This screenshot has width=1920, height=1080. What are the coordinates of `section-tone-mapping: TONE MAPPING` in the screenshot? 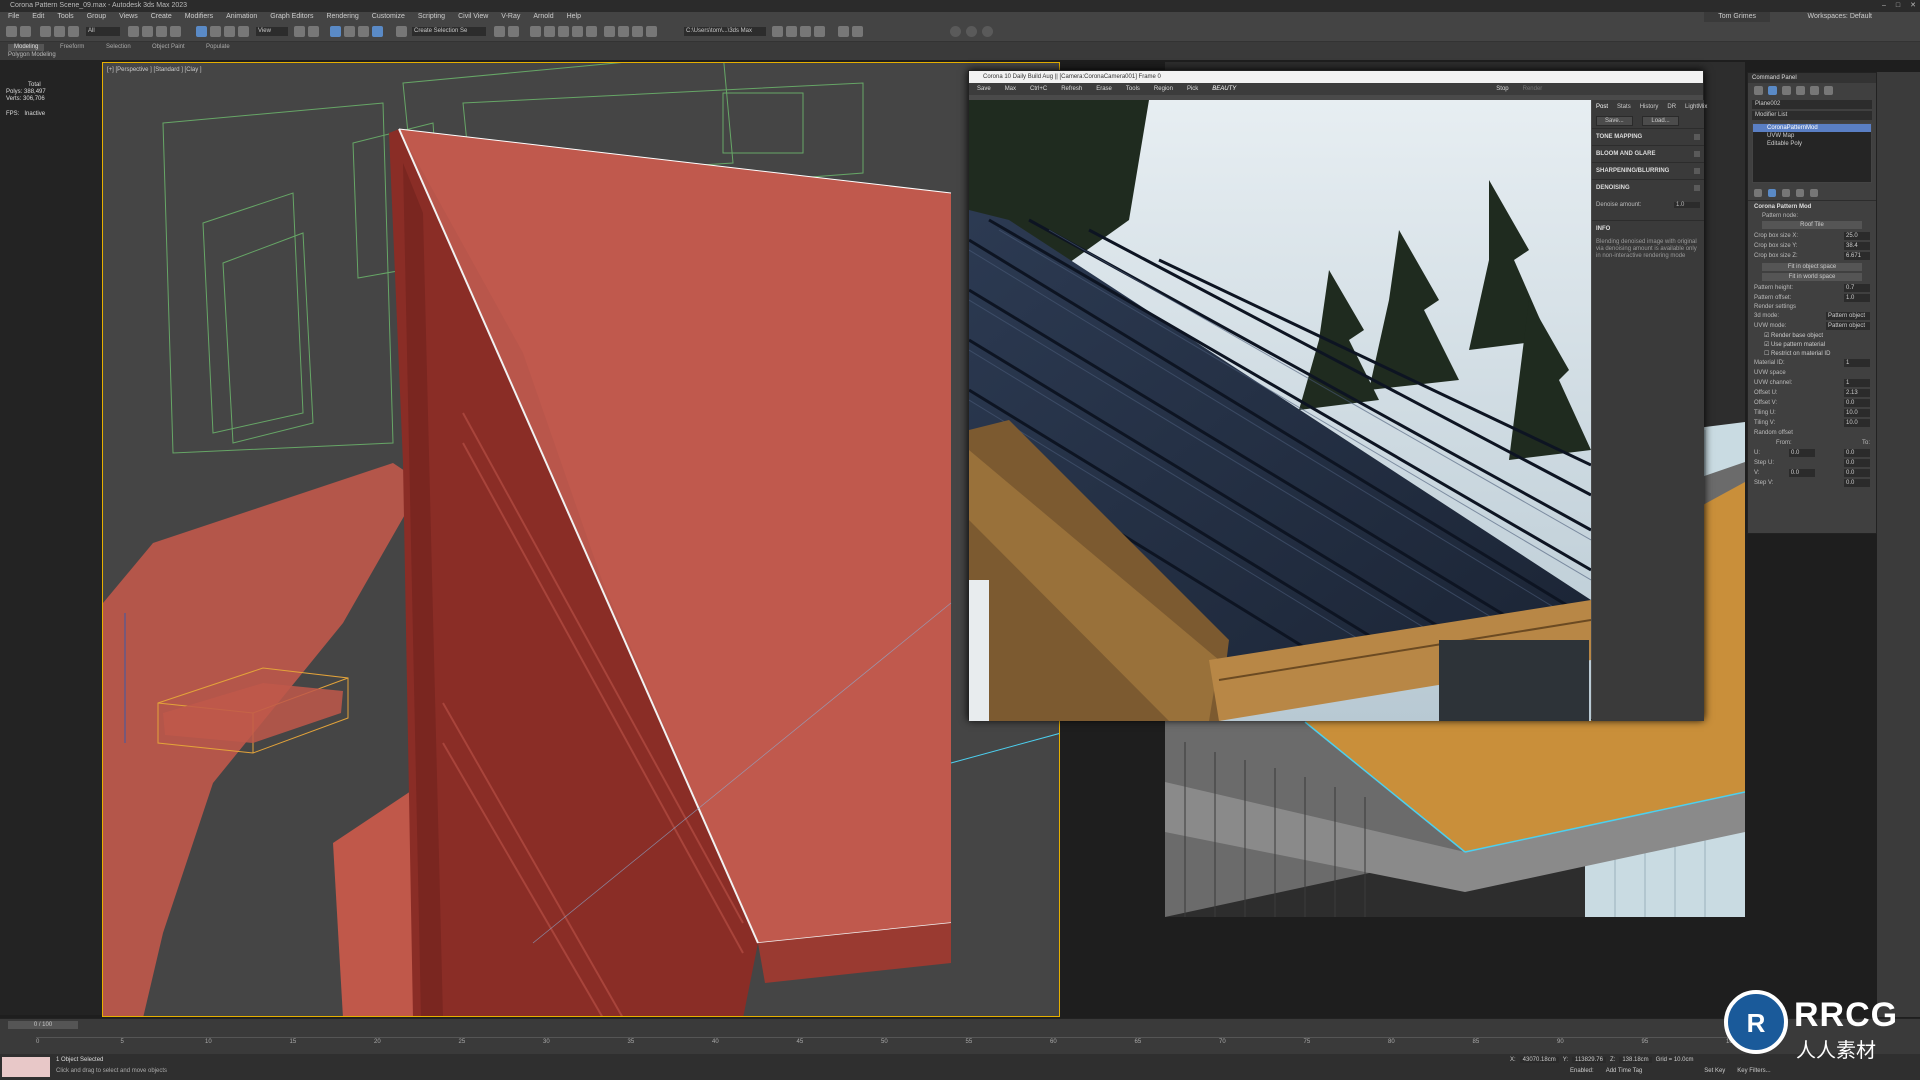 It's located at (1648, 136).